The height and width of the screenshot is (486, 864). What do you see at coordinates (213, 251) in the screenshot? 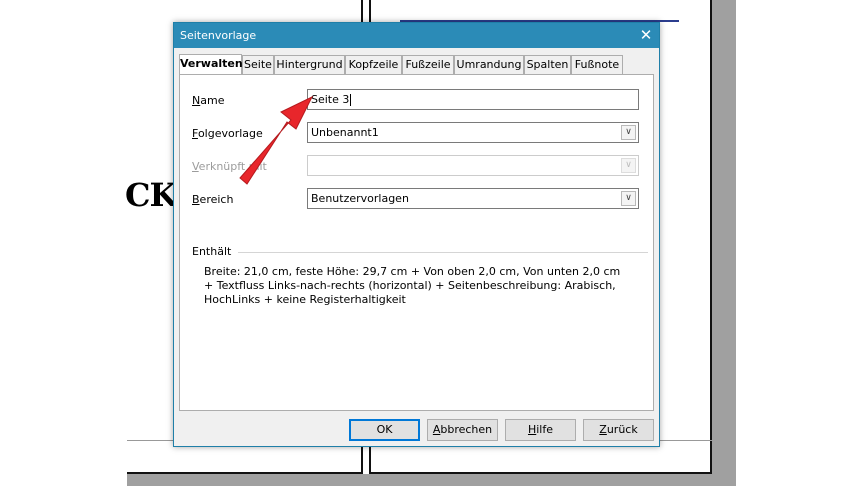
I see `contains-heading: Enthält` at bounding box center [213, 251].